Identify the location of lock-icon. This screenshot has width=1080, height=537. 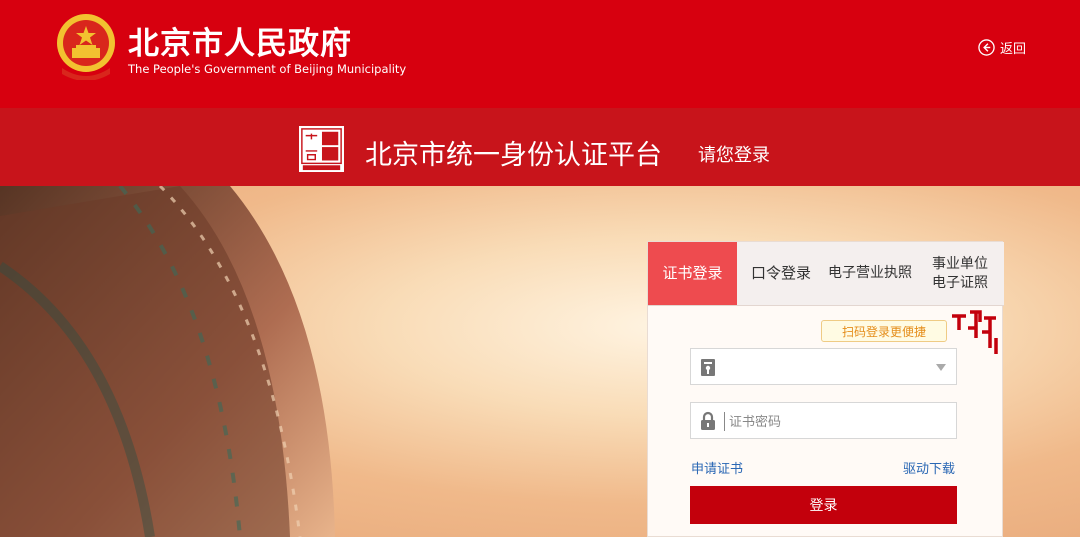
(708, 420).